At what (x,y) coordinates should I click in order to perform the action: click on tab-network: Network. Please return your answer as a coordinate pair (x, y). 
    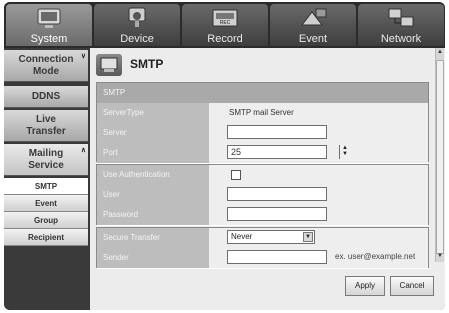
    Looking at the image, I should click on (401, 25).